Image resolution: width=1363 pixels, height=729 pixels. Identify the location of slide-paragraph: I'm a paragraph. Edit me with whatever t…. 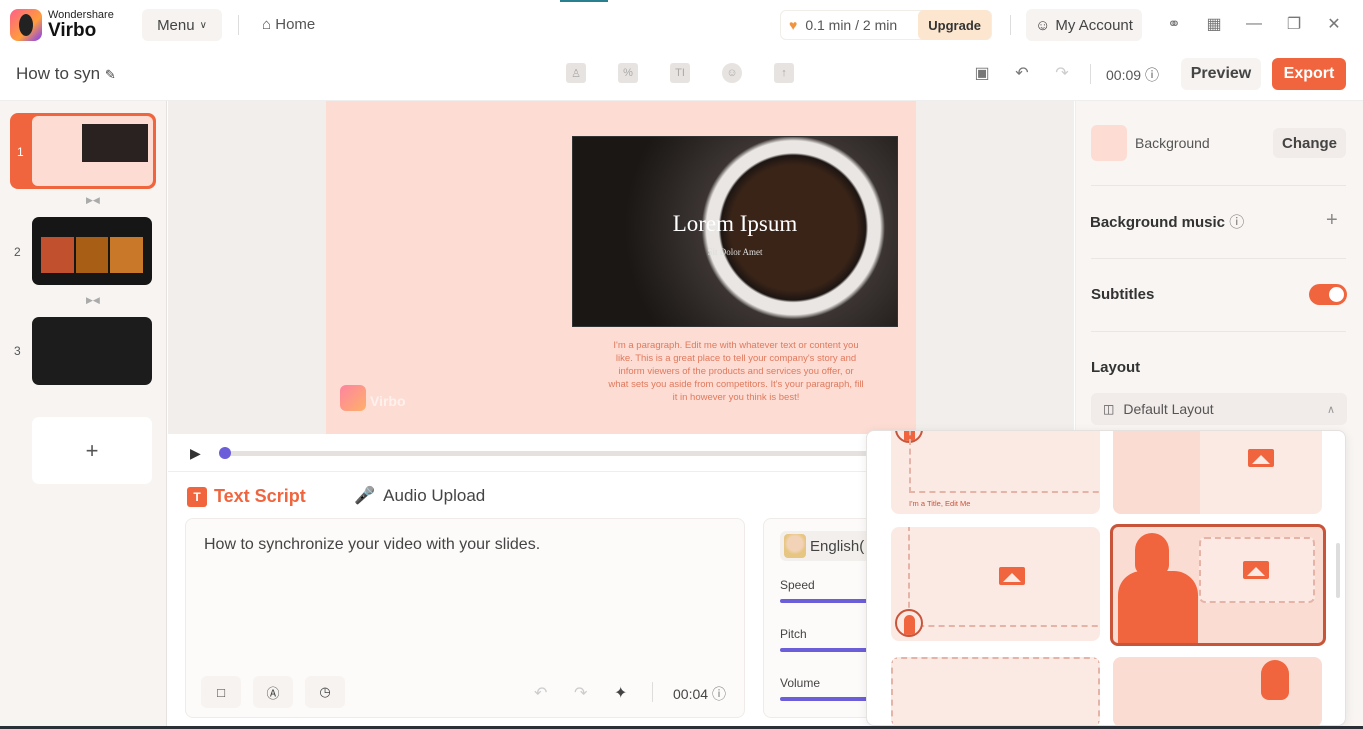
(736, 371).